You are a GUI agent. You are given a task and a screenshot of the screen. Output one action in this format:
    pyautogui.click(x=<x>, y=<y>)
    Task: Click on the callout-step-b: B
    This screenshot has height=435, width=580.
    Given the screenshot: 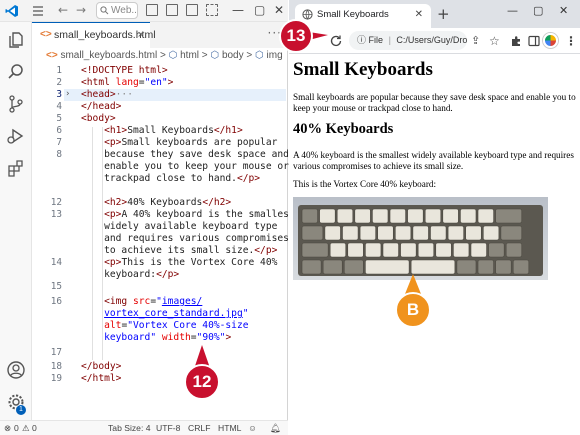 What is the action you would take?
    pyautogui.click(x=413, y=310)
    